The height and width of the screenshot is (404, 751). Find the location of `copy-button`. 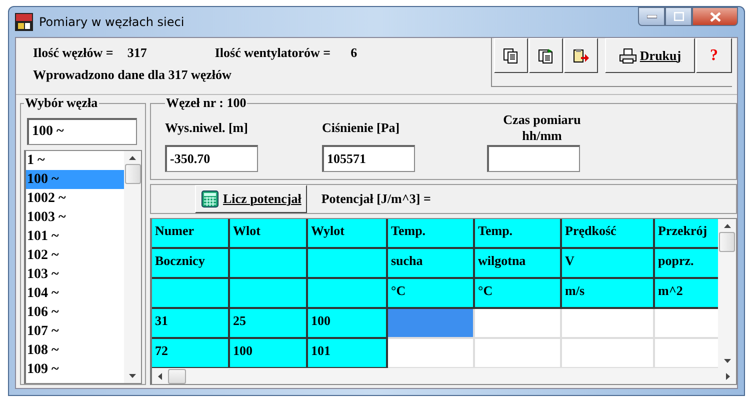

copy-button is located at coordinates (511, 55).